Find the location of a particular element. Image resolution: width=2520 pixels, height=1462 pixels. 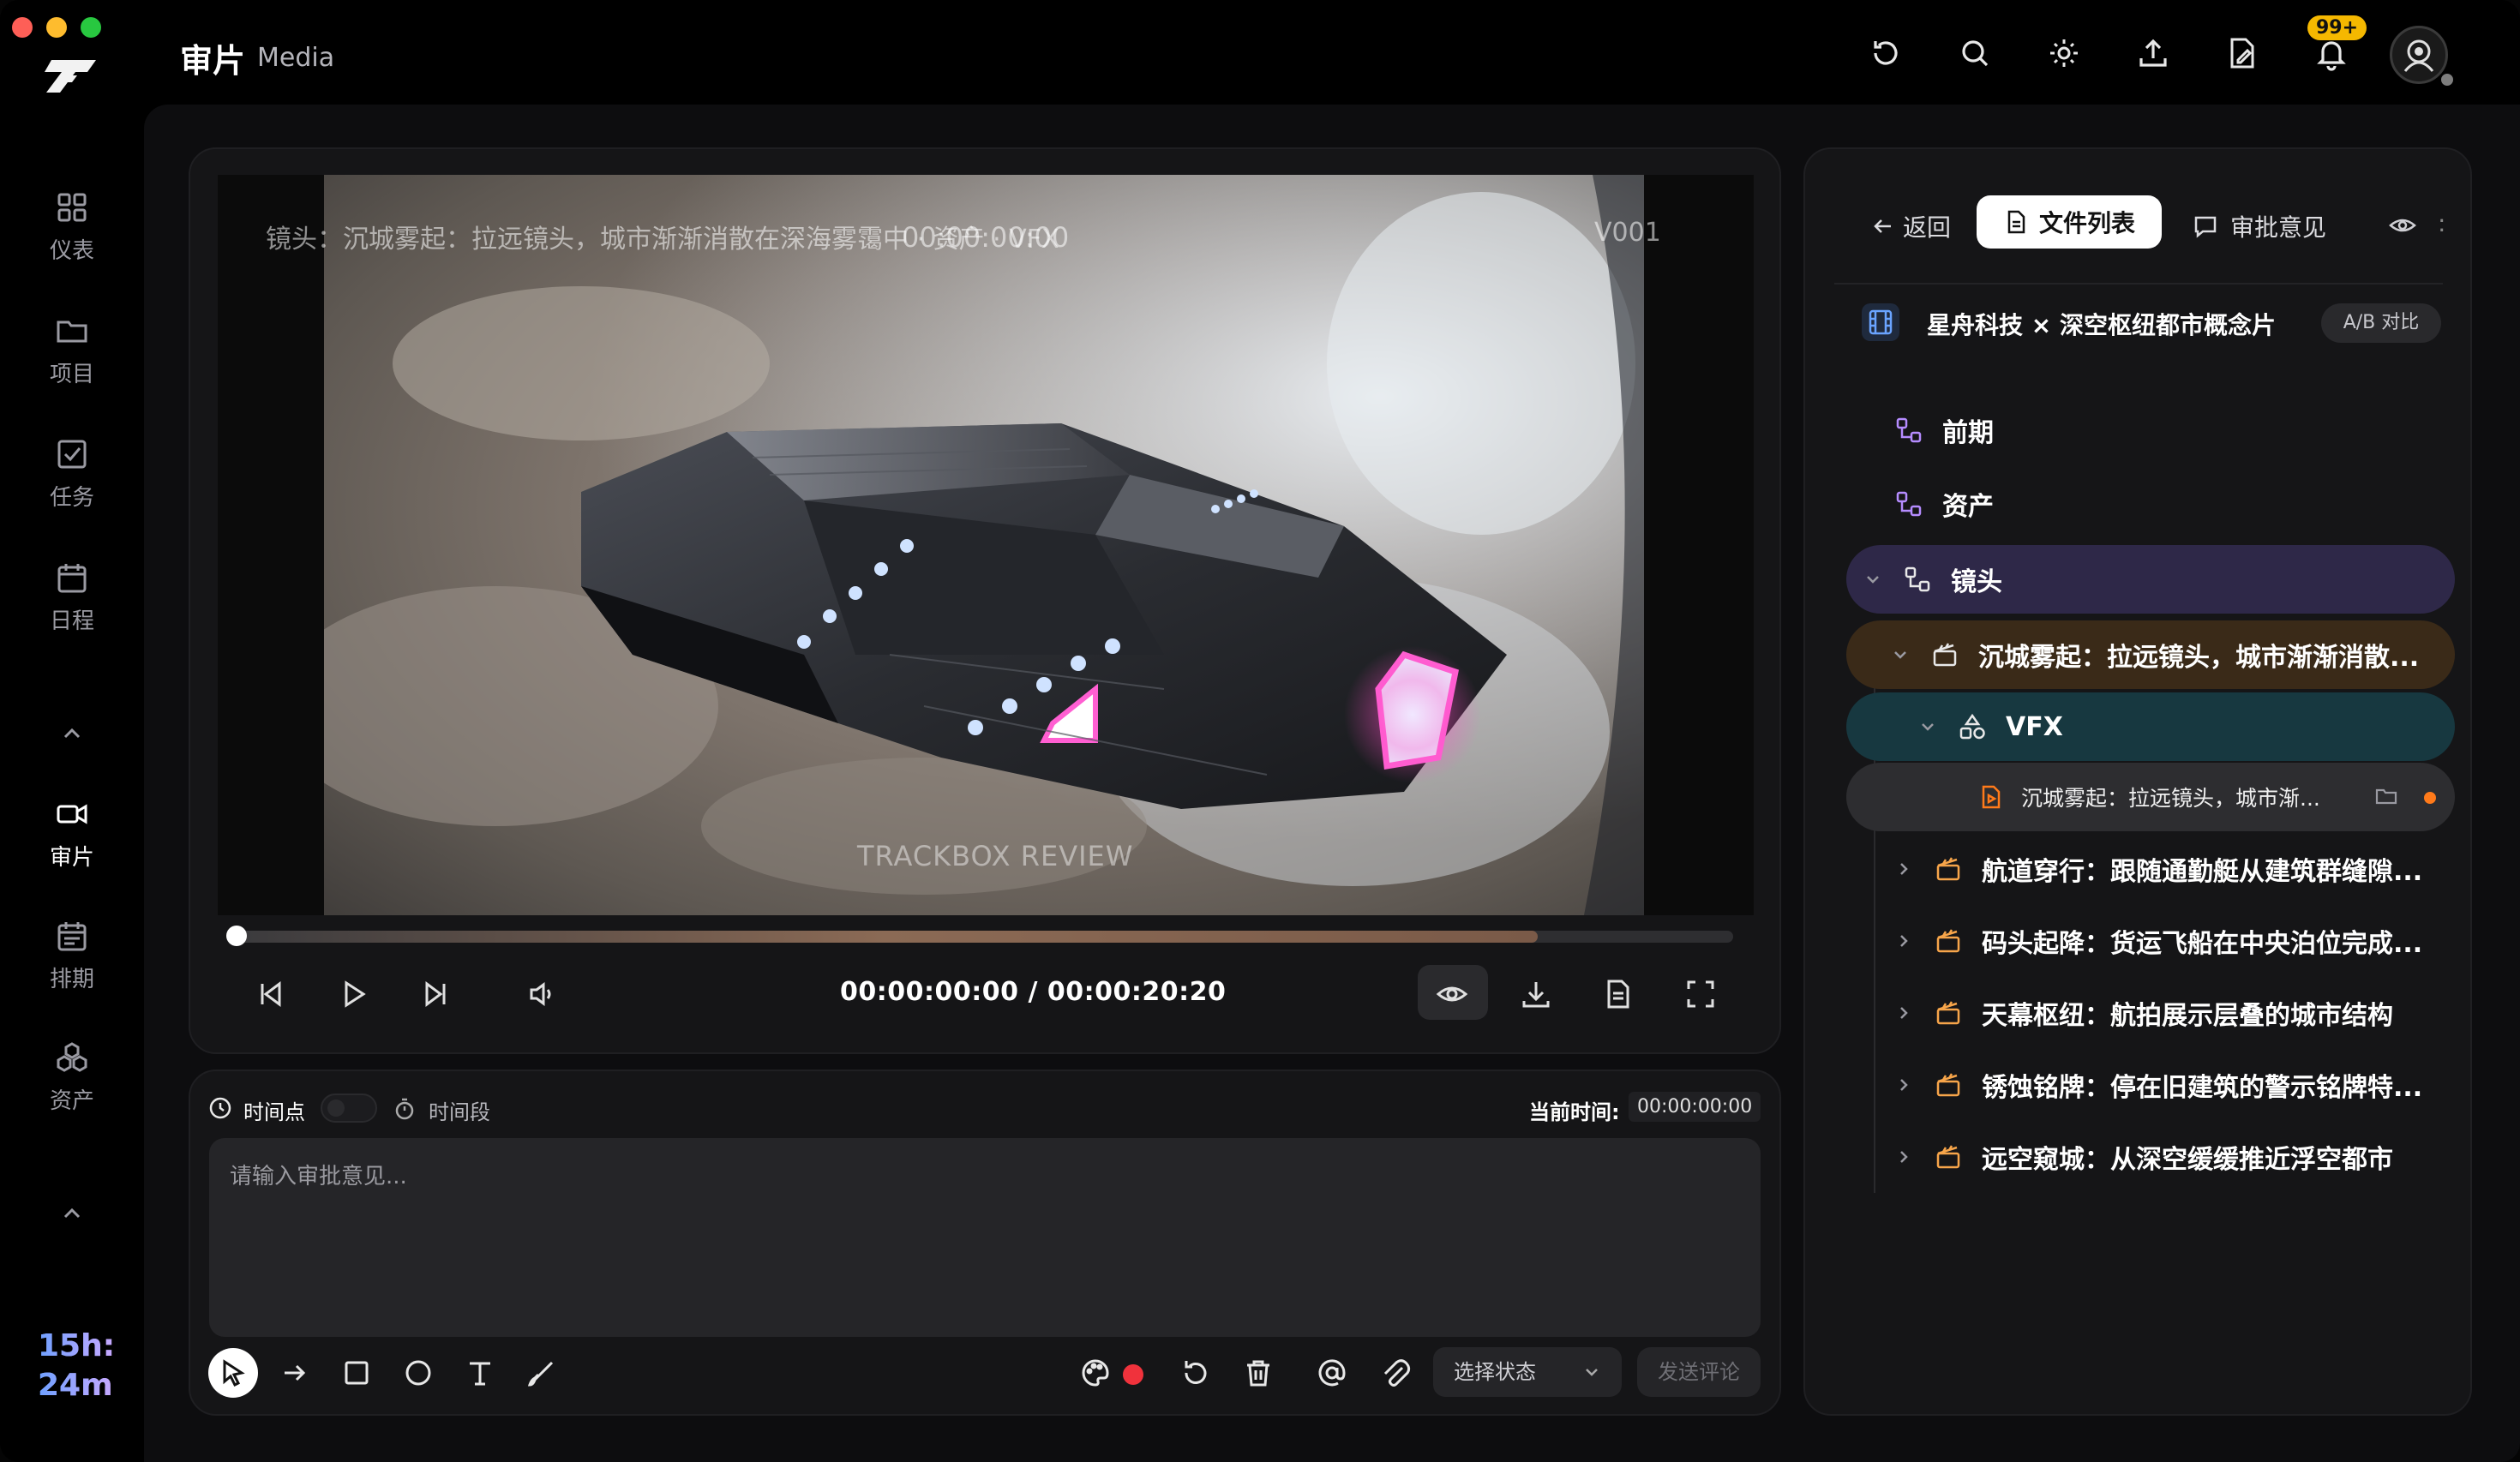

circle-tool-icon is located at coordinates (418, 1373).